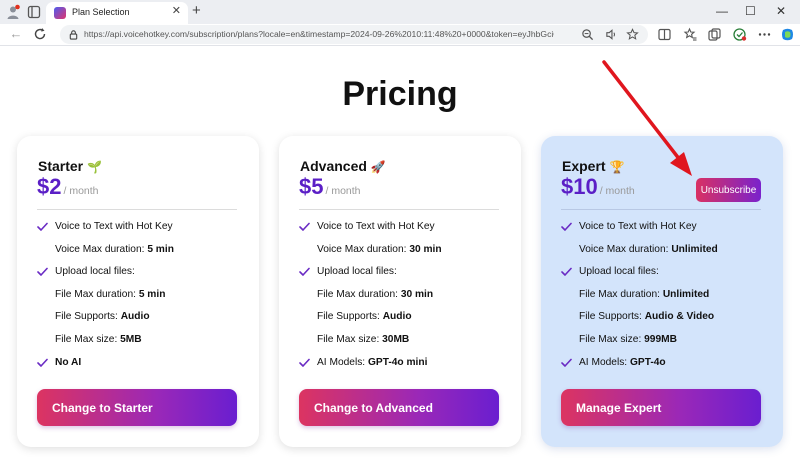 The width and height of the screenshot is (800, 462). What do you see at coordinates (728, 190) in the screenshot?
I see `unsubscribe-button: Unsubscribe` at bounding box center [728, 190].